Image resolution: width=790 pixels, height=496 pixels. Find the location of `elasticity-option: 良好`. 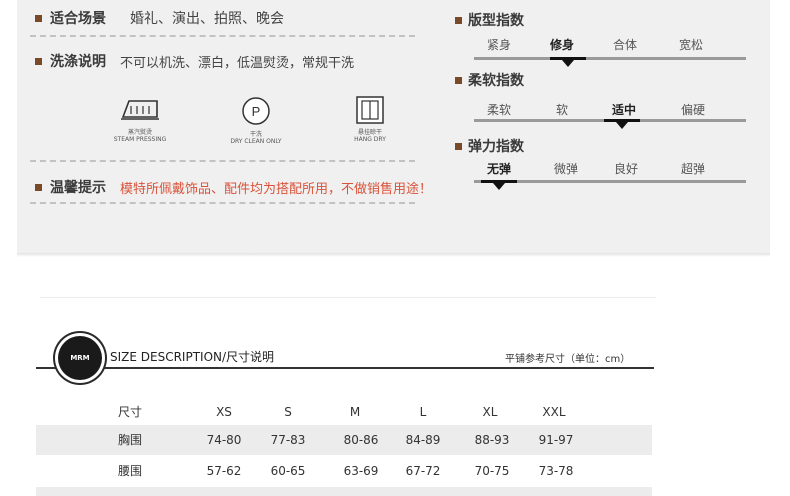

elasticity-option: 良好 is located at coordinates (625, 169).